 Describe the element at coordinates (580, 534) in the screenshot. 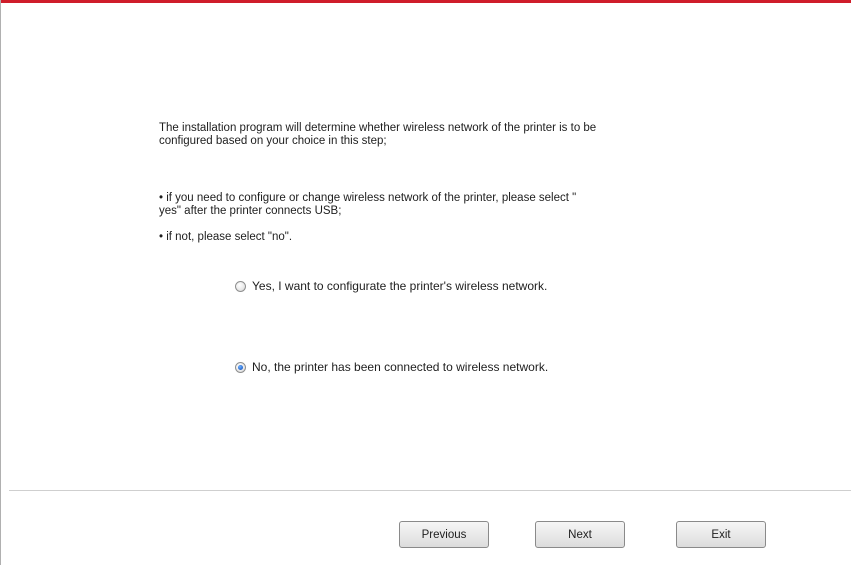

I see `next-button: Next` at that location.